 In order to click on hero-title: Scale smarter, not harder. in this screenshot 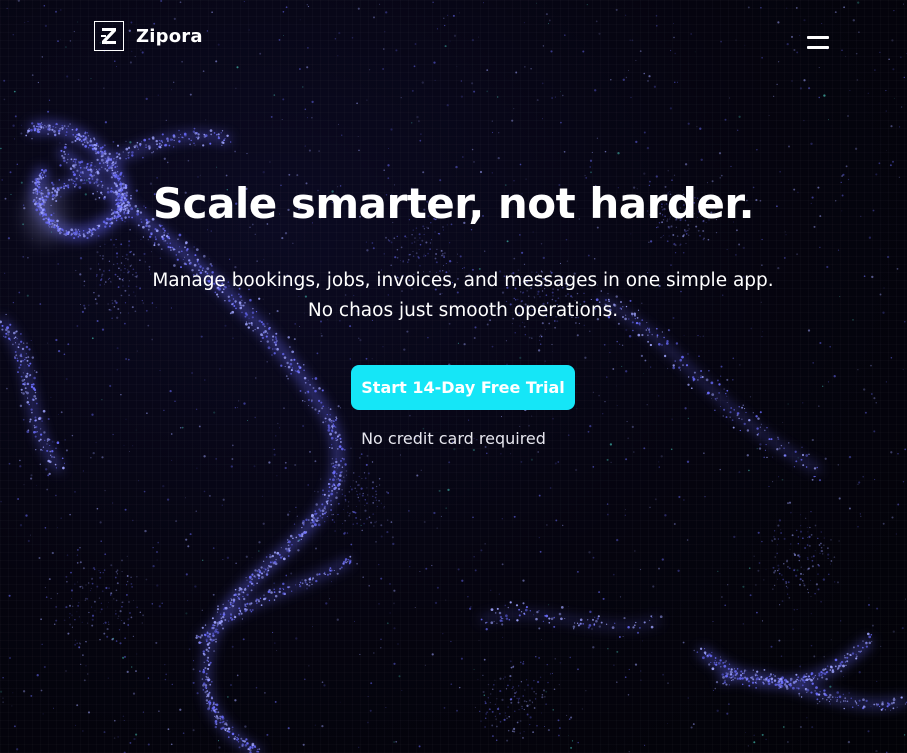, I will do `click(453, 203)`.